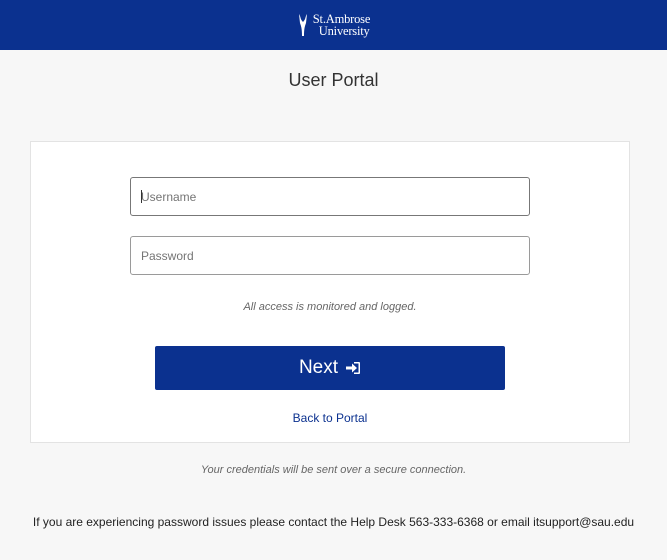  Describe the element at coordinates (330, 418) in the screenshot. I see `back-to-portal-link: Back to Portal` at that location.